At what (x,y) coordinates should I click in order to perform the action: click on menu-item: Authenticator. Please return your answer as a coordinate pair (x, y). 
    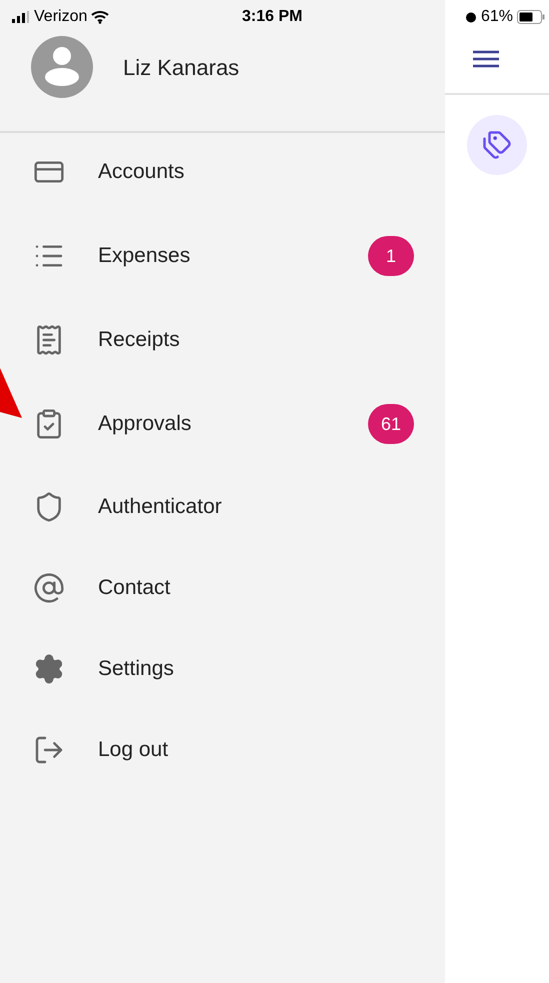
    Looking at the image, I should click on (222, 506).